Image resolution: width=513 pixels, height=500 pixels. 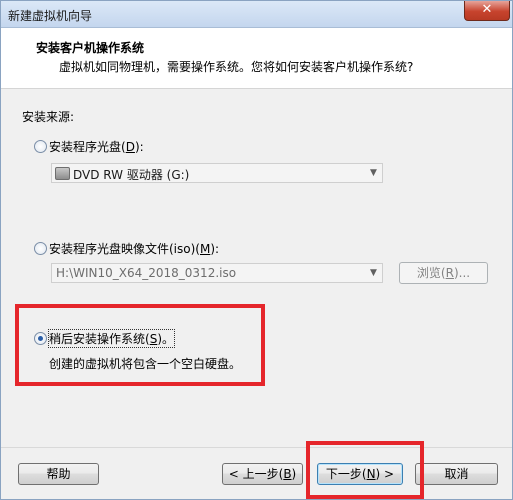 I want to click on iso-path-combobox: H:\WIN10_X64_2018_0312.iso ▼, so click(x=217, y=273).